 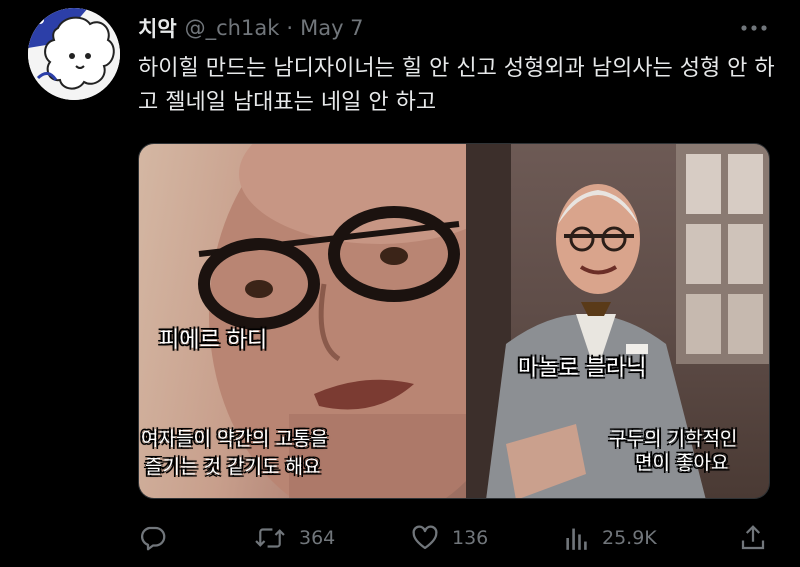 I want to click on retweet-button: 364, so click(x=294, y=538).